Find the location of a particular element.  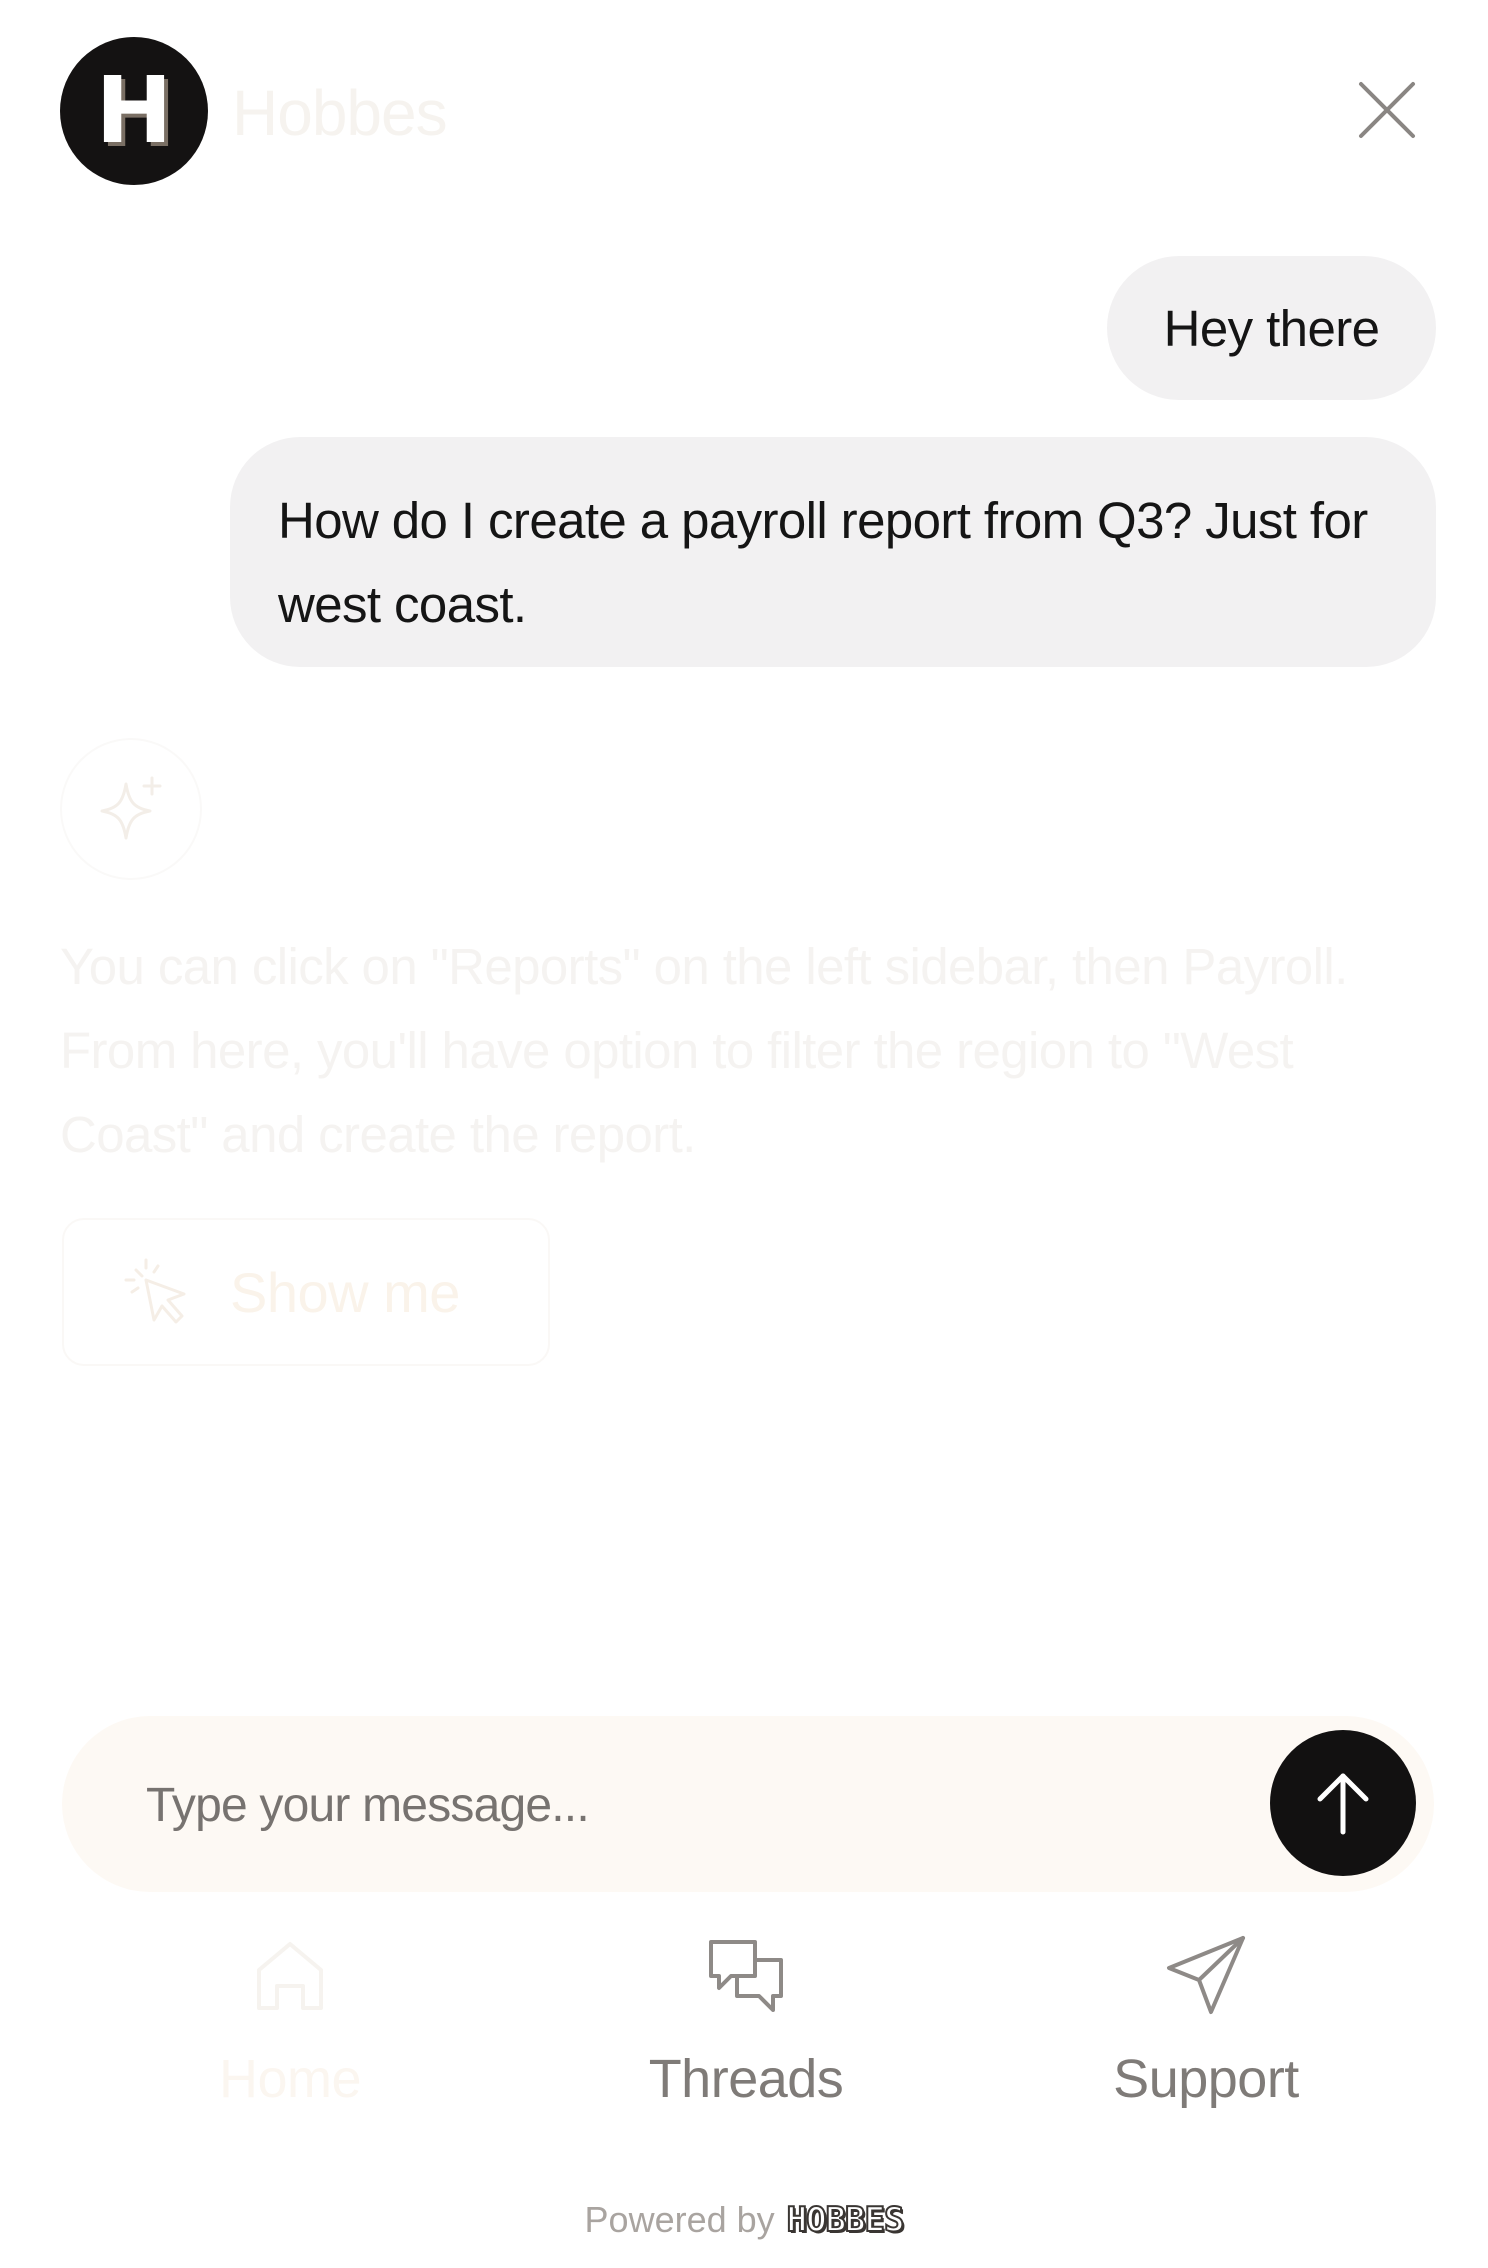

logo-letter: H is located at coordinates (134, 110).